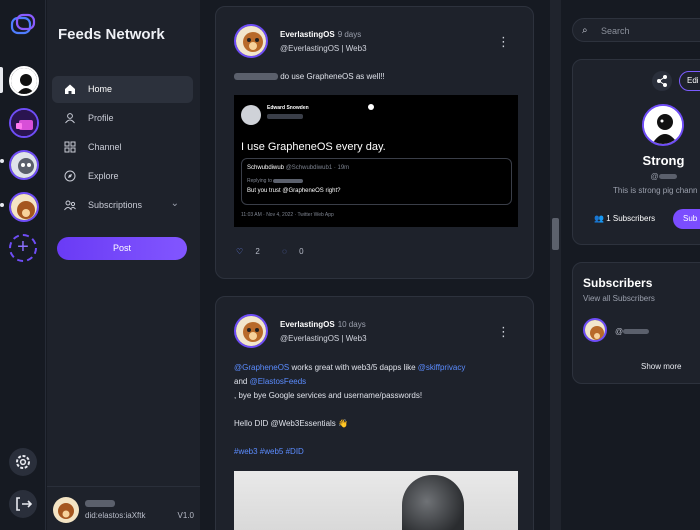 This screenshot has width=700, height=530. What do you see at coordinates (655, 190) in the screenshot?
I see `channel-description: This is strong pig chann` at bounding box center [655, 190].